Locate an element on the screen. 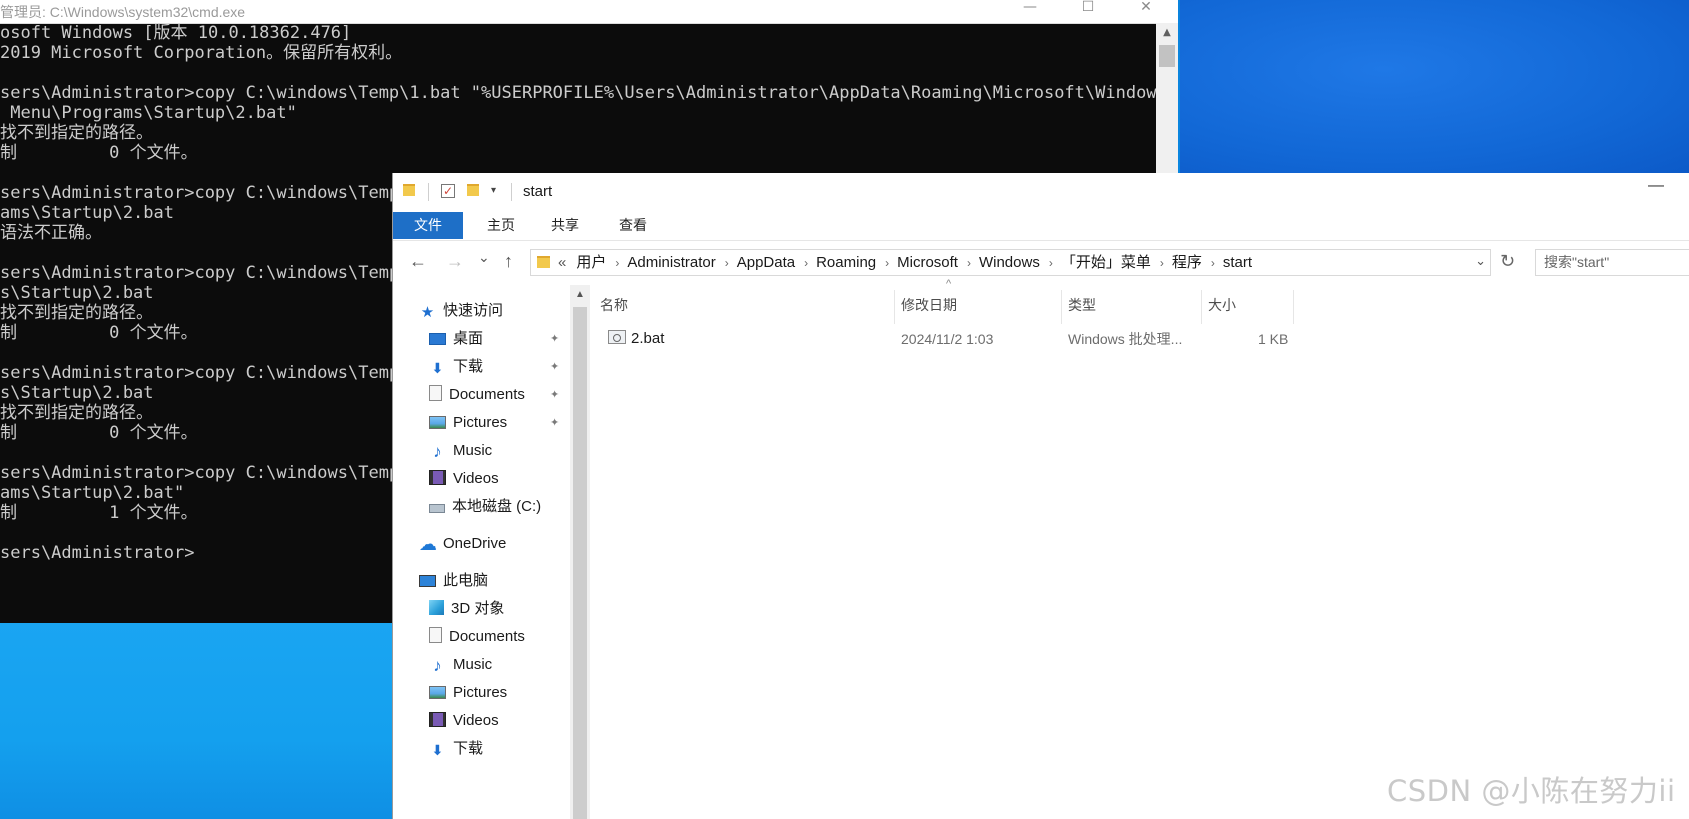 This screenshot has width=1689, height=819. nav-item: 本地磁盘 (C:) is located at coordinates (485, 507).